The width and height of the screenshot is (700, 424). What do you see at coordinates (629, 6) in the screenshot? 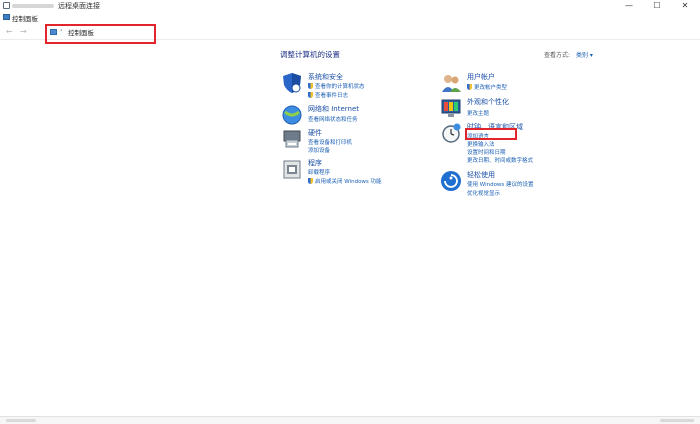
I see `minimize-button: —` at bounding box center [629, 6].